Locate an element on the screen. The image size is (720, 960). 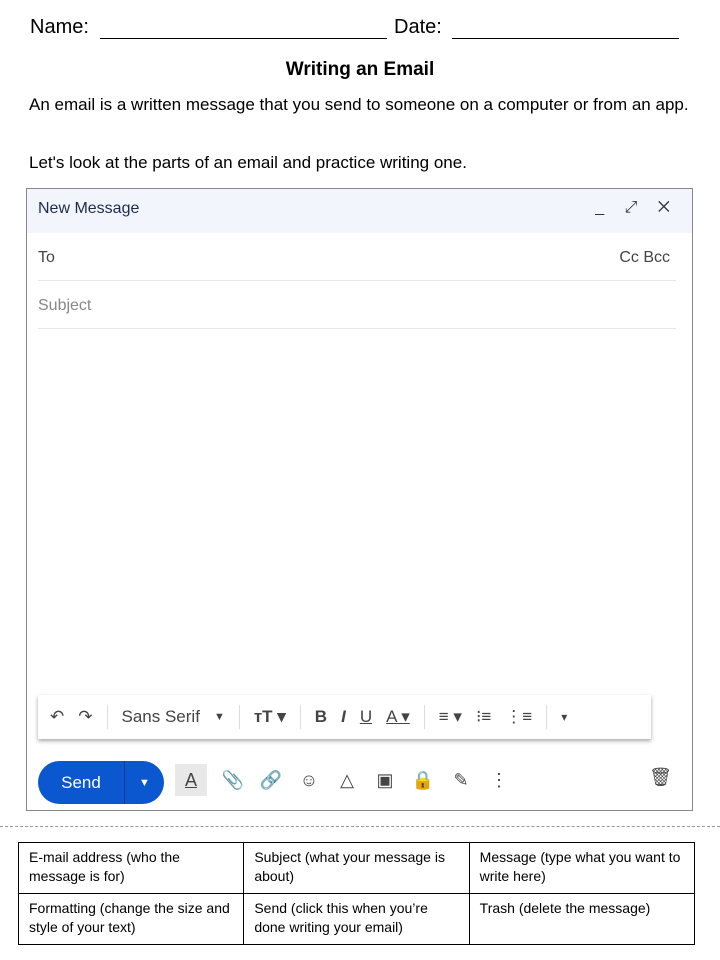
table-cell: Subject (what your message is about) is located at coordinates (356, 868).